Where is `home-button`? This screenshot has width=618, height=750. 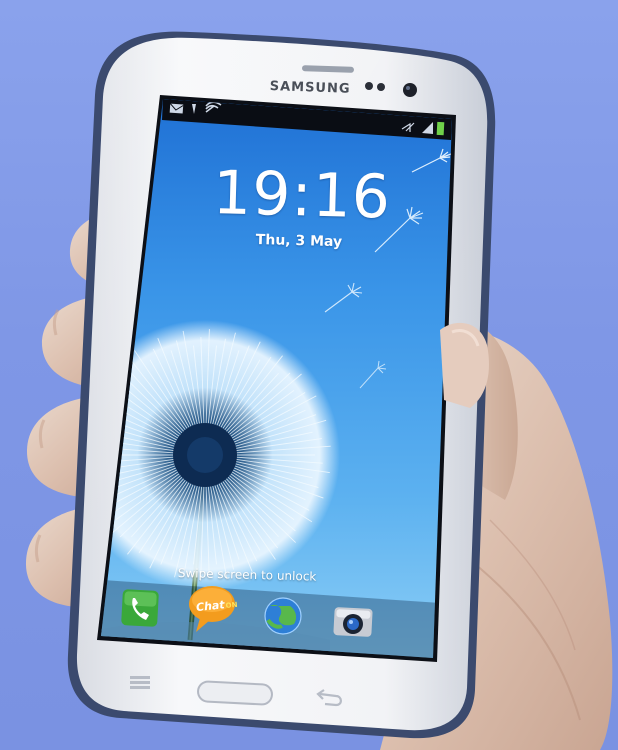 home-button is located at coordinates (235, 693).